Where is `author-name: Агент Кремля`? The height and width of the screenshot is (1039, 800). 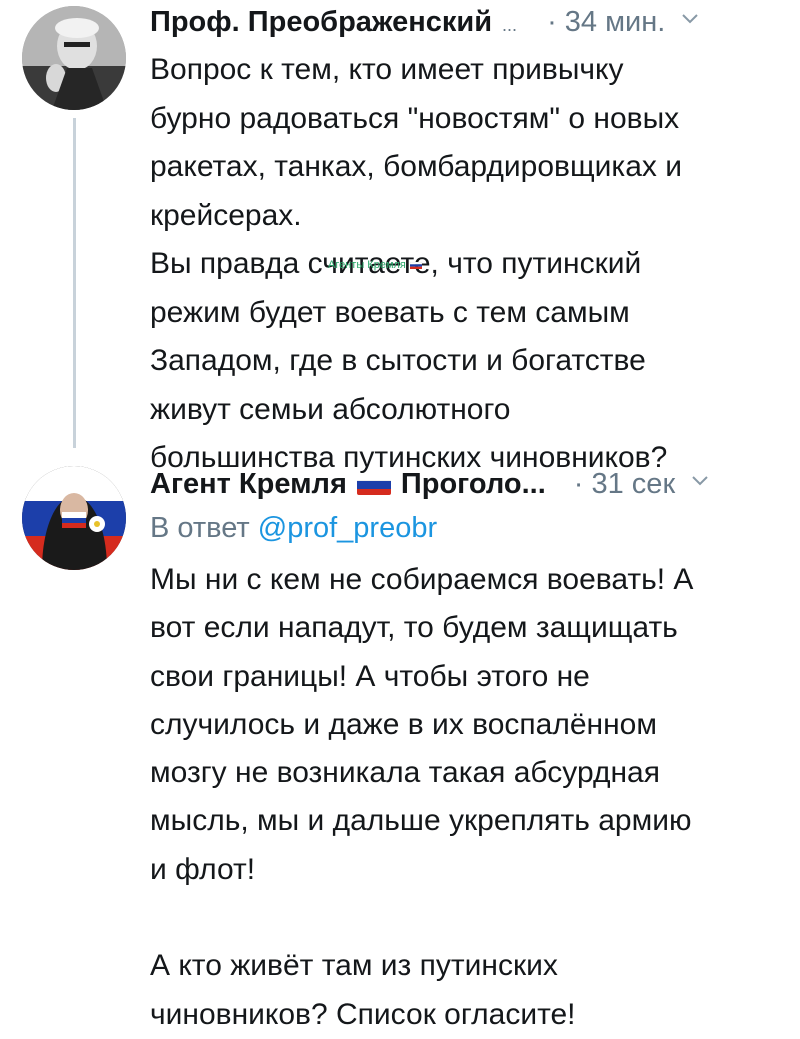
author-name: Агент Кремля is located at coordinates (248, 484).